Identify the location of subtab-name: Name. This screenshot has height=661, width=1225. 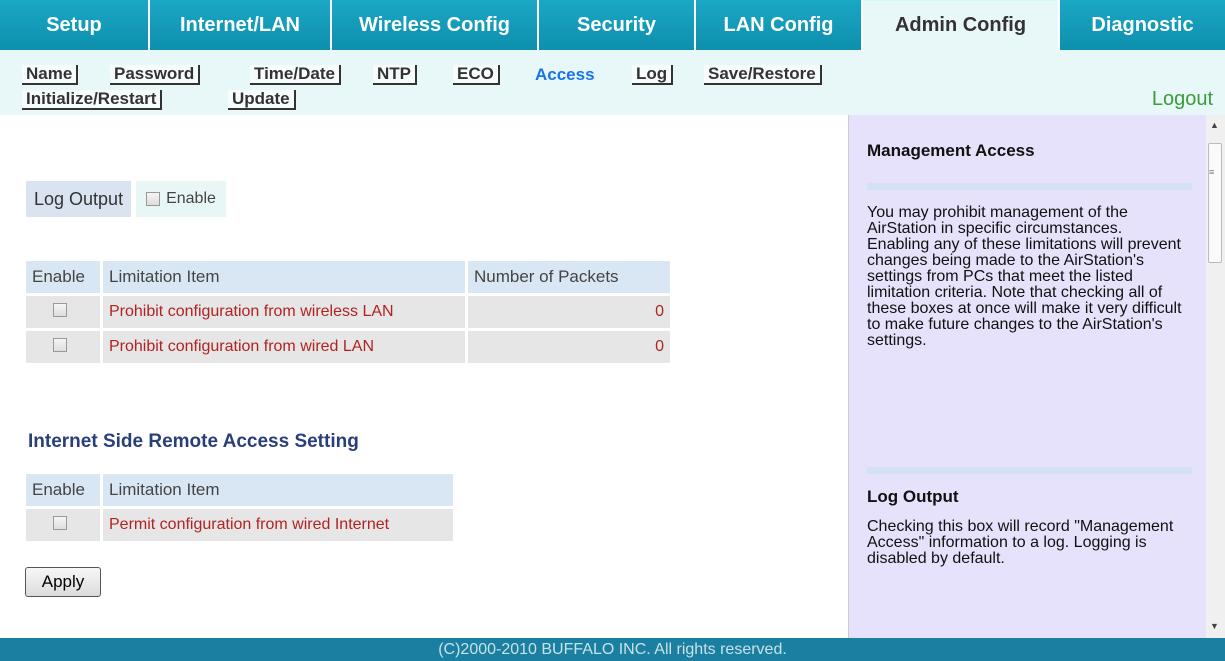
(50, 74).